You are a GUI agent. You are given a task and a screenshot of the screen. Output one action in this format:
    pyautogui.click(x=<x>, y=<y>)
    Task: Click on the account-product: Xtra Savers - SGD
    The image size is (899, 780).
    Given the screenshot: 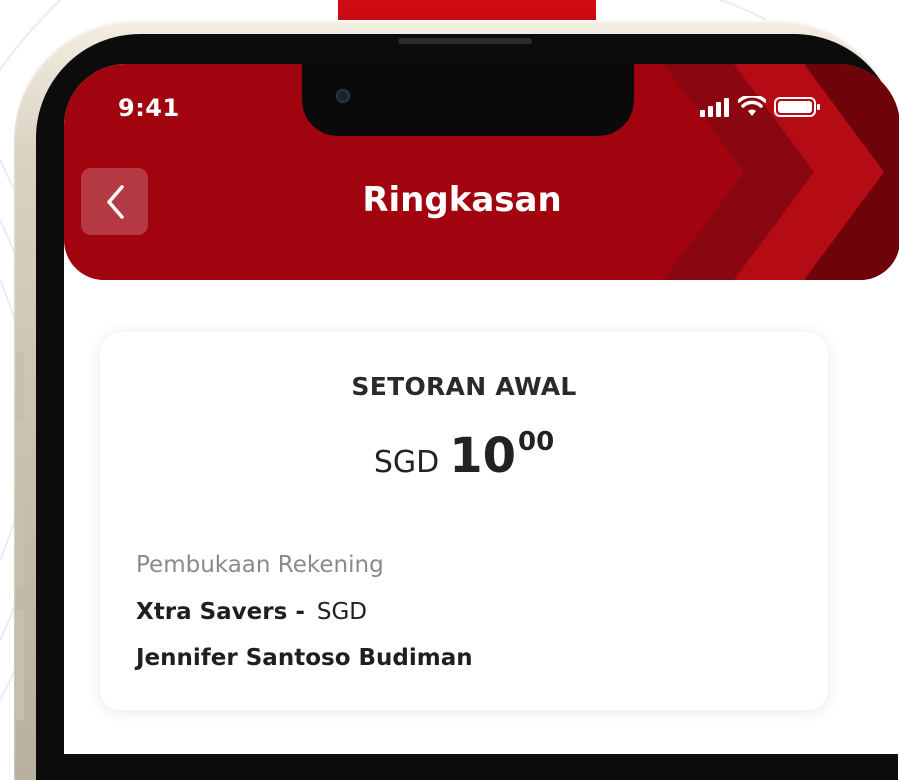 What is the action you would take?
    pyautogui.click(x=251, y=612)
    